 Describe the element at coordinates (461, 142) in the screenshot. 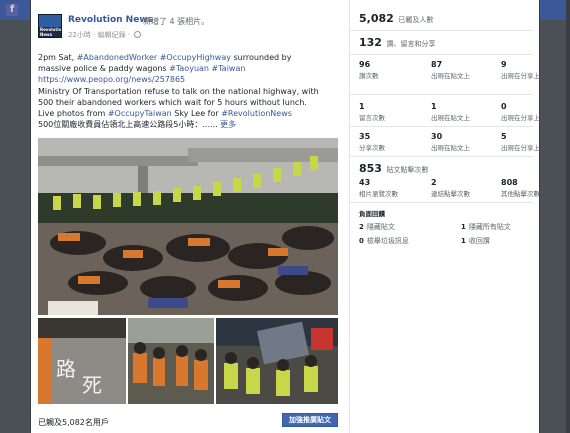

I see `shares-on-post: 30 出現在貼文上` at that location.